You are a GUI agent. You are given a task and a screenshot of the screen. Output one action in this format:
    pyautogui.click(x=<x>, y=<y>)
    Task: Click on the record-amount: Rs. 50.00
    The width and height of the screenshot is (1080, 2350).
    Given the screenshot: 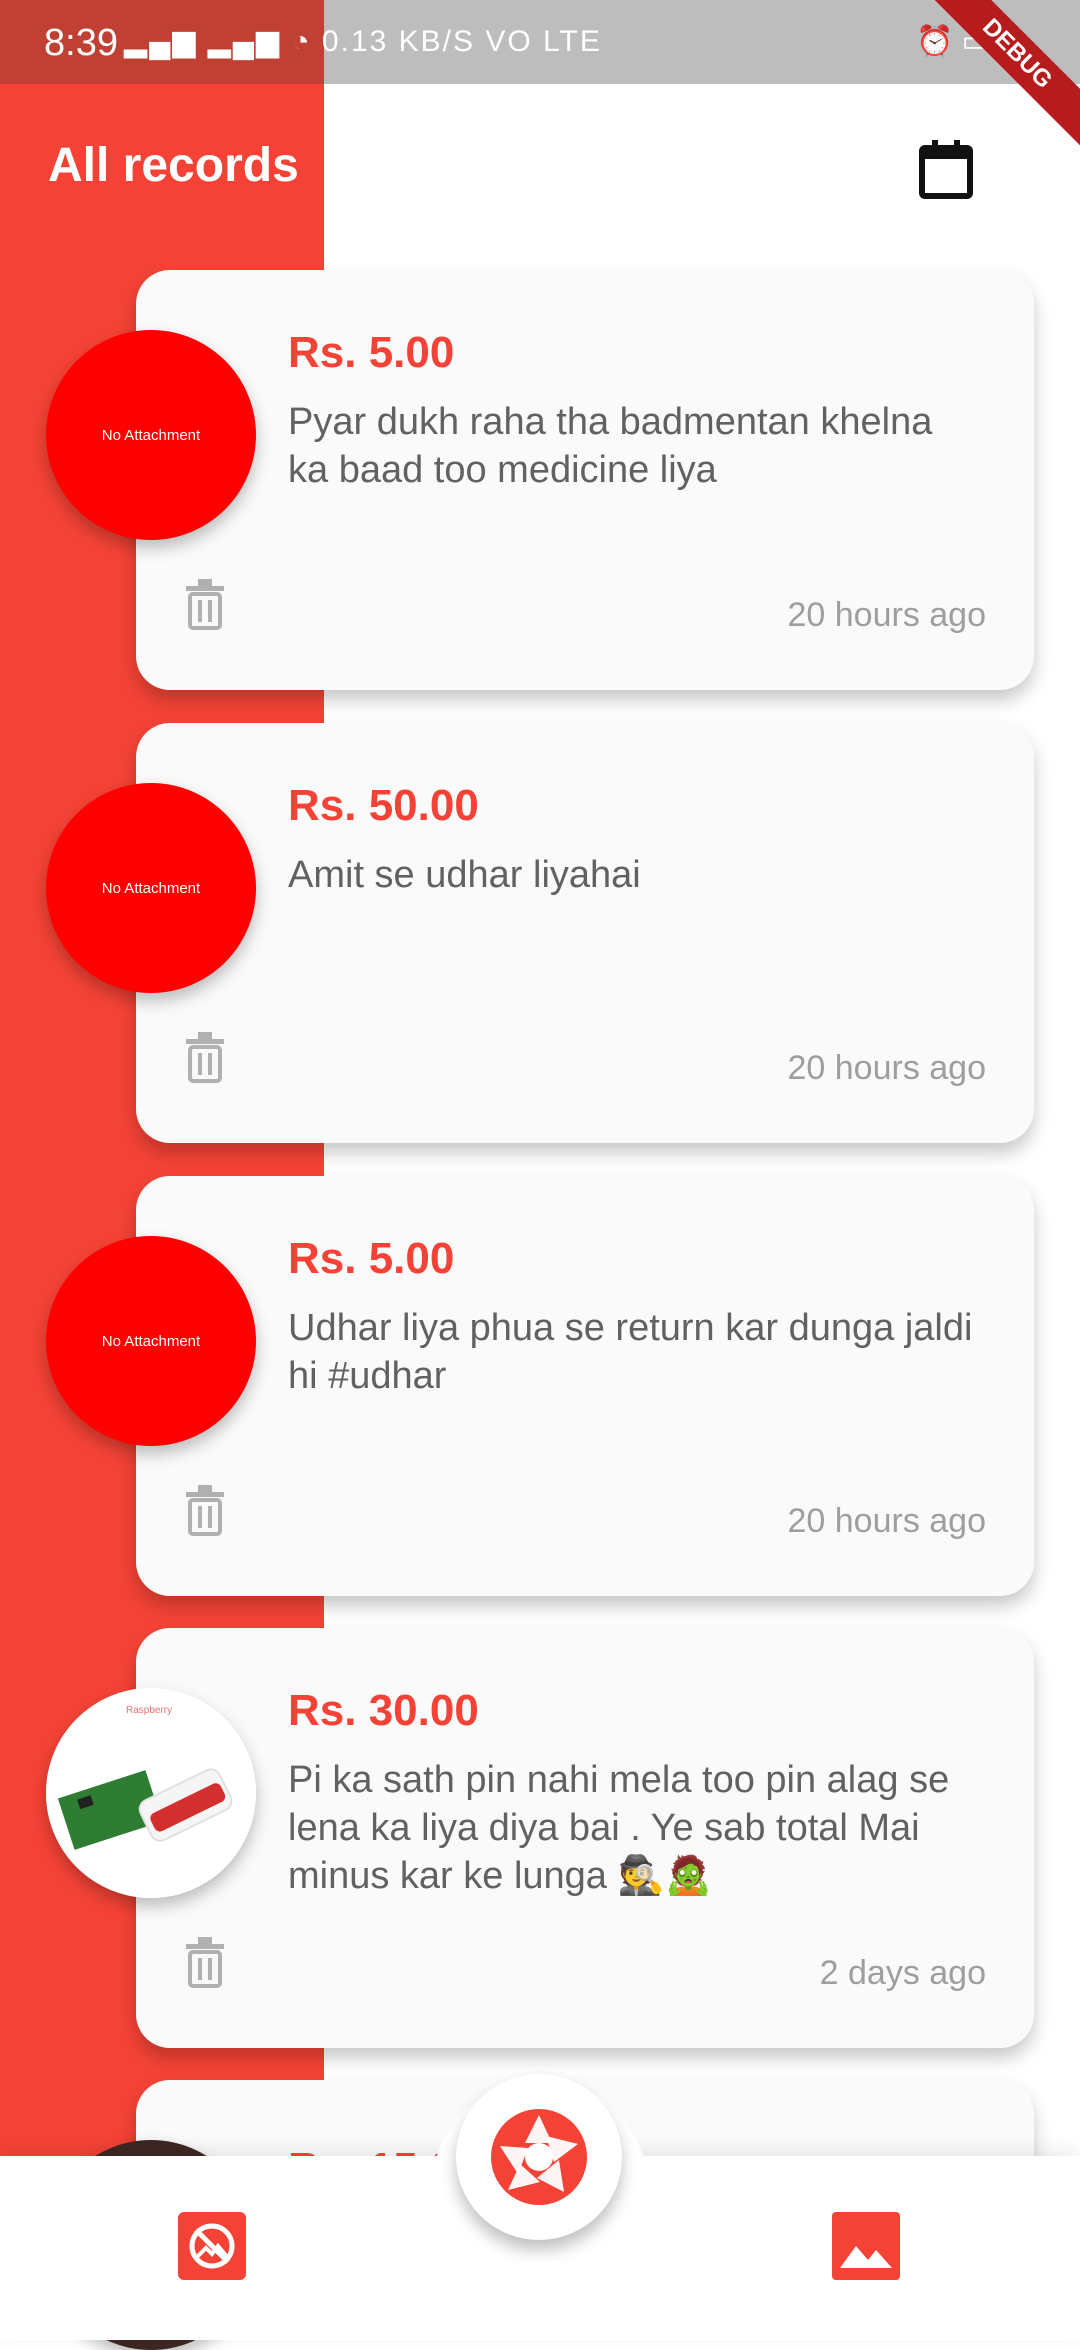 What is the action you would take?
    pyautogui.click(x=383, y=805)
    